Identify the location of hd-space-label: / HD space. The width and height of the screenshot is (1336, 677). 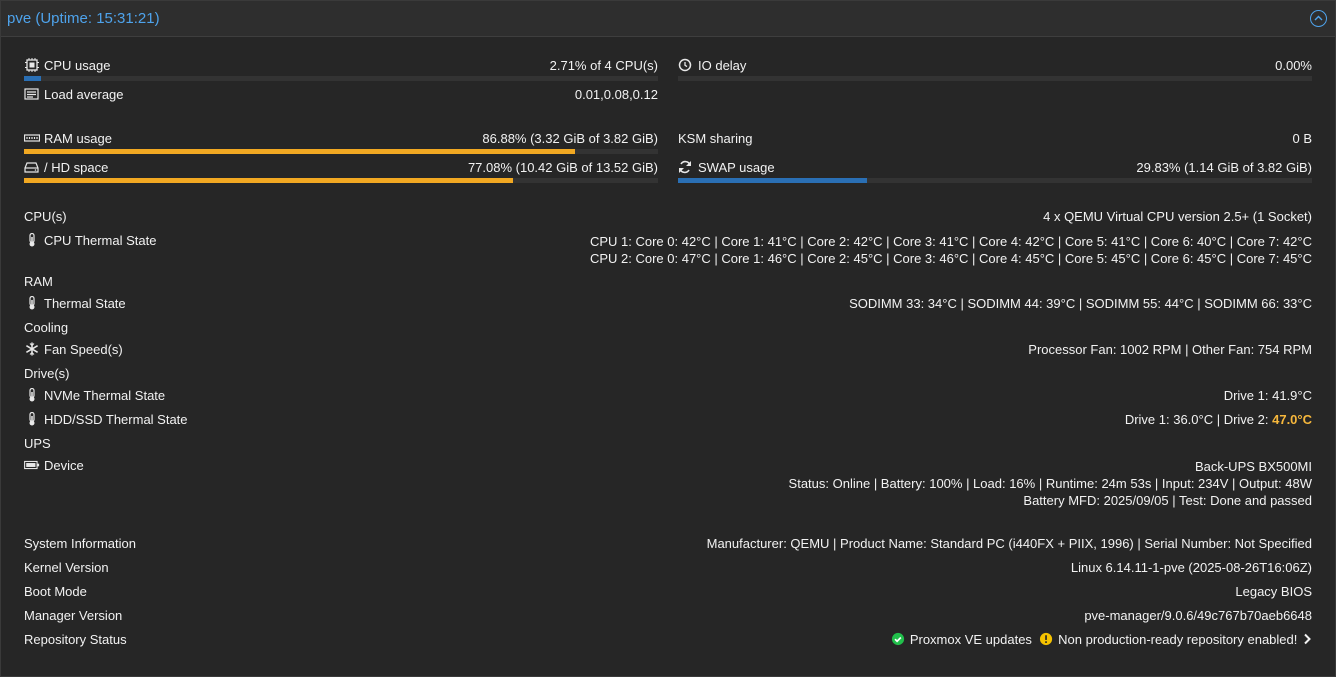
(76, 167).